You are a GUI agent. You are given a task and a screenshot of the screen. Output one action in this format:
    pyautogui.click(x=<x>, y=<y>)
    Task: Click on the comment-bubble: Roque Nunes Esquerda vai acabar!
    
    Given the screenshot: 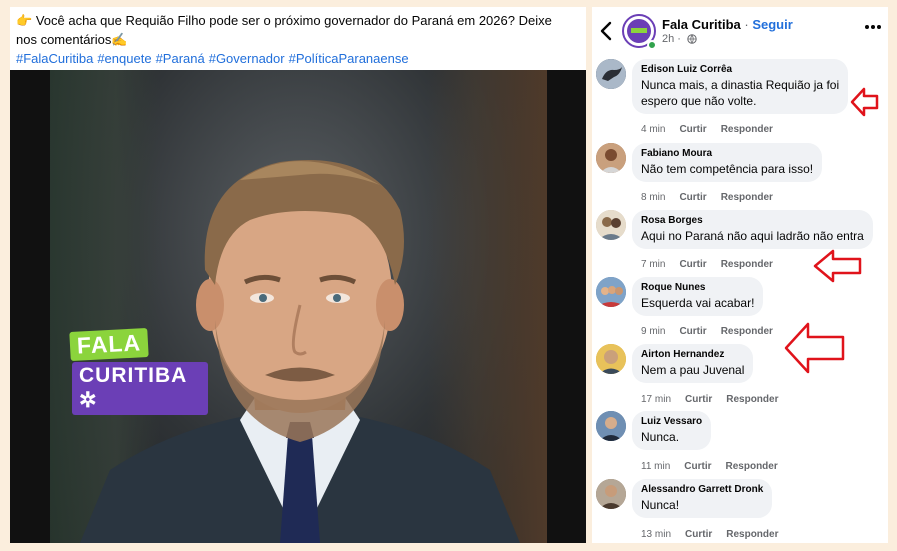 What is the action you would take?
    pyautogui.click(x=698, y=296)
    